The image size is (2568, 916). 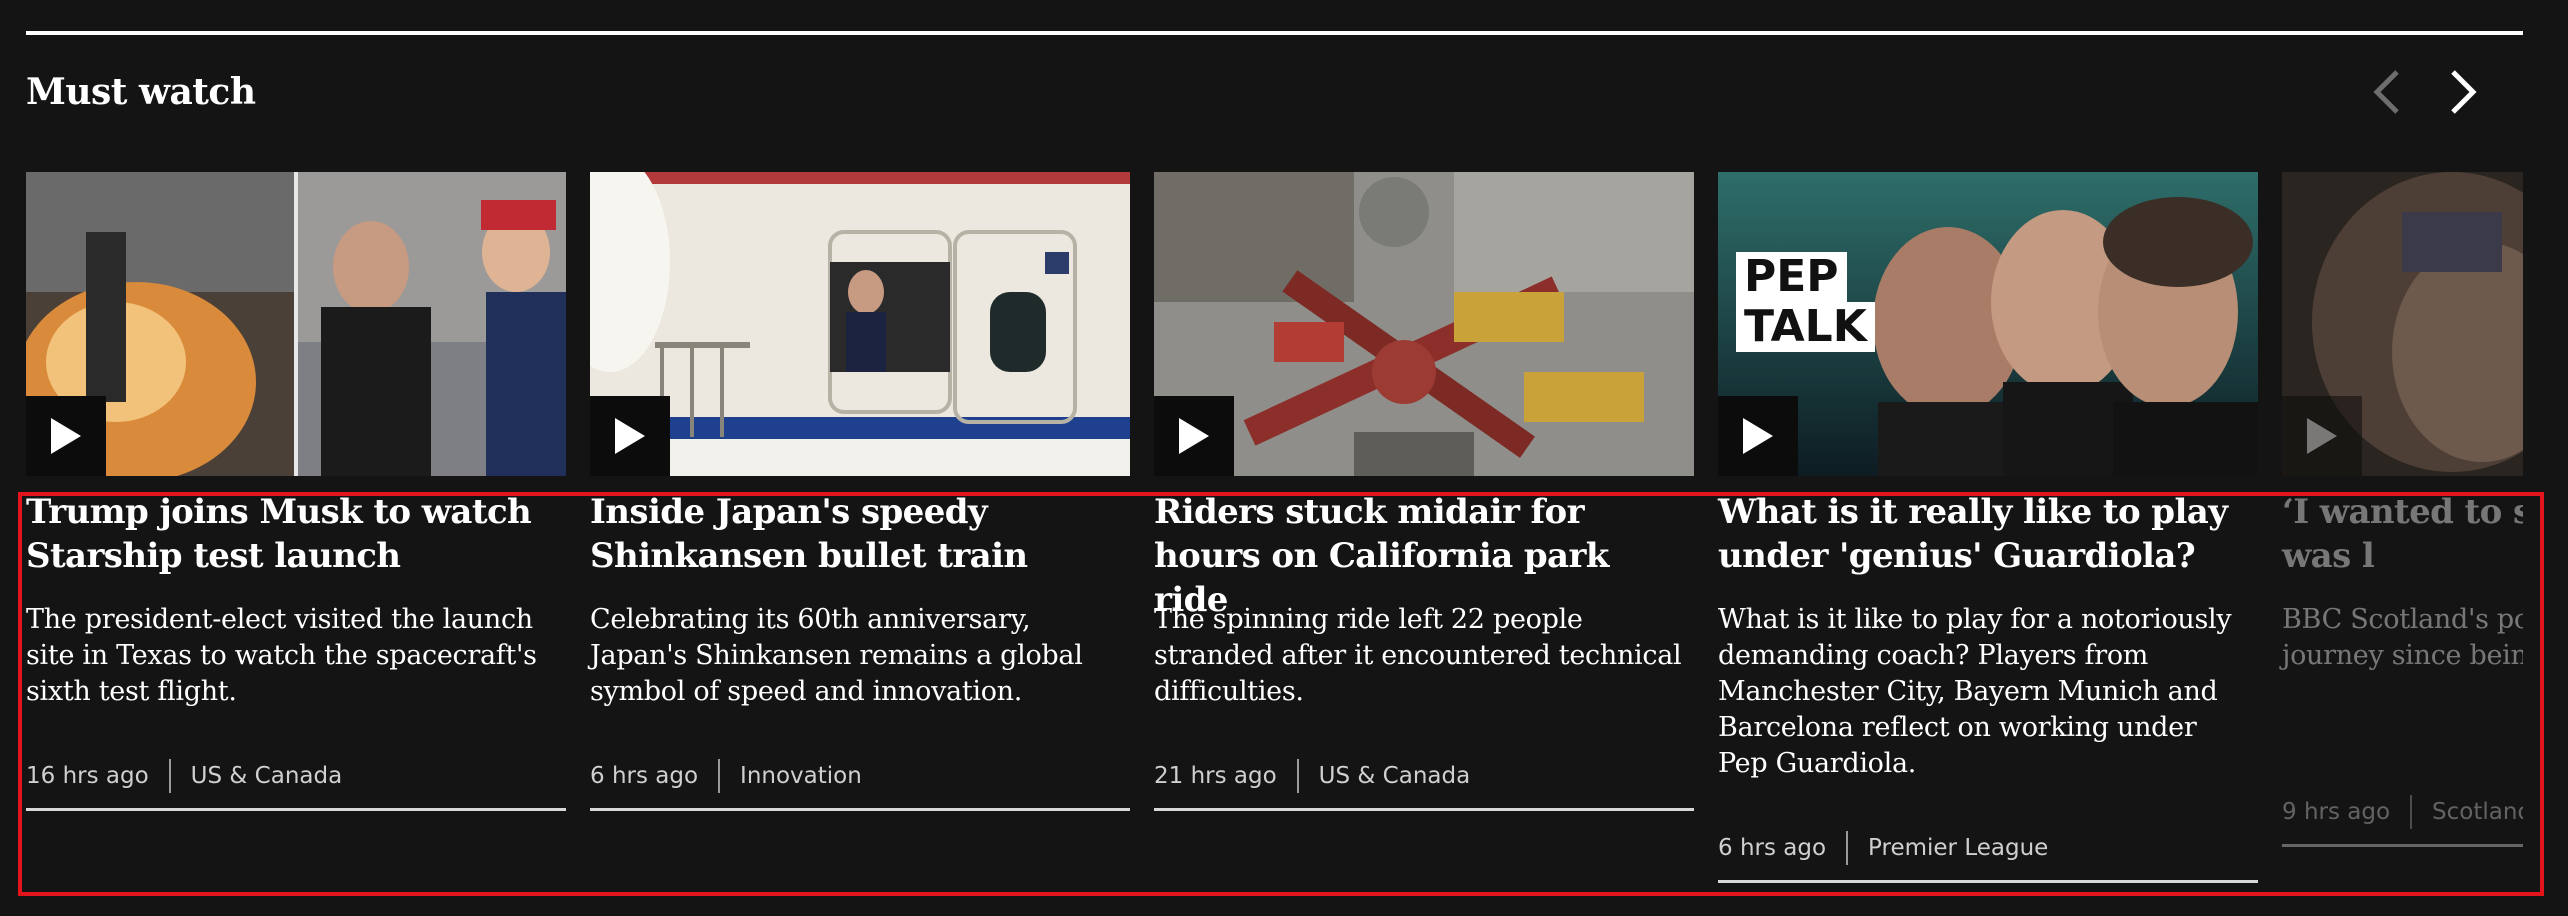 I want to click on carousel-prev-button, so click(x=2386, y=92).